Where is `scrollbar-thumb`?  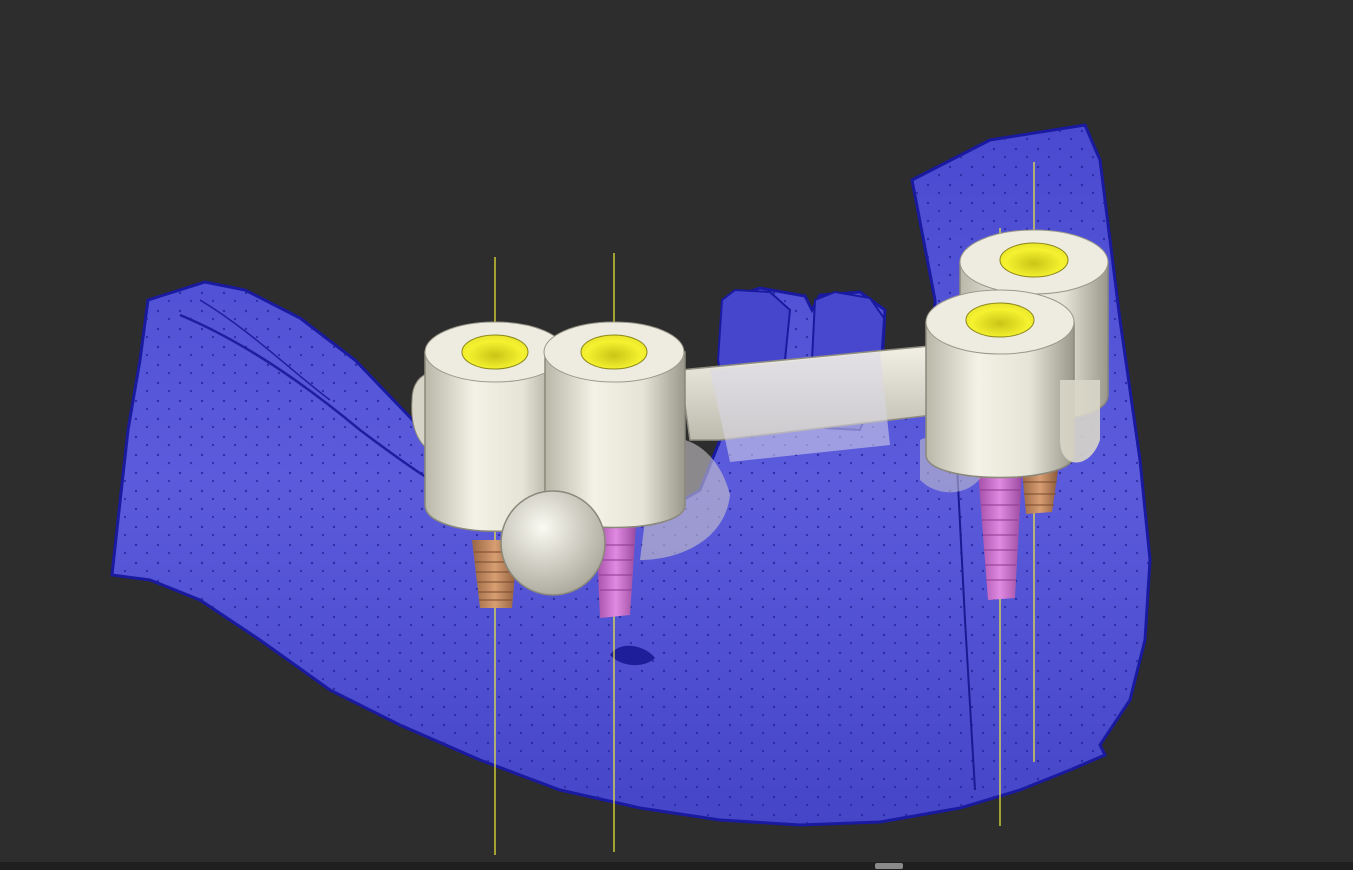 scrollbar-thumb is located at coordinates (889, 866).